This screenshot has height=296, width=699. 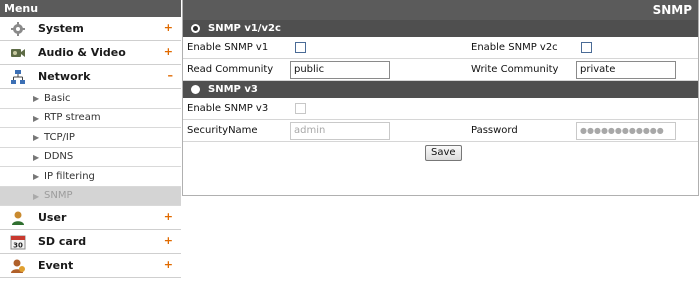 I want to click on password-input: ●●●●●●●●●●●●, so click(x=626, y=131).